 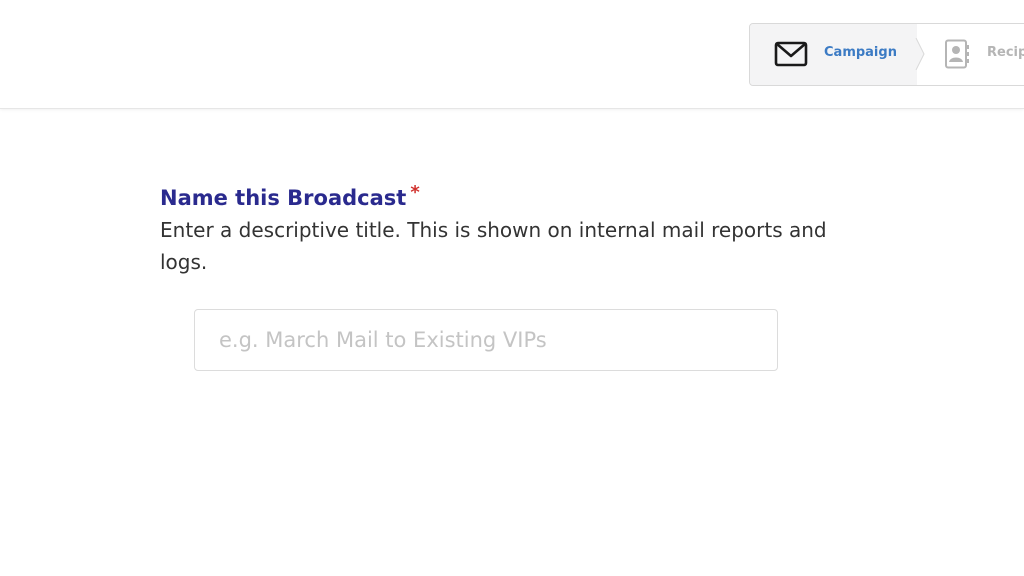 I want to click on step-recipients: Recip, so click(x=970, y=54).